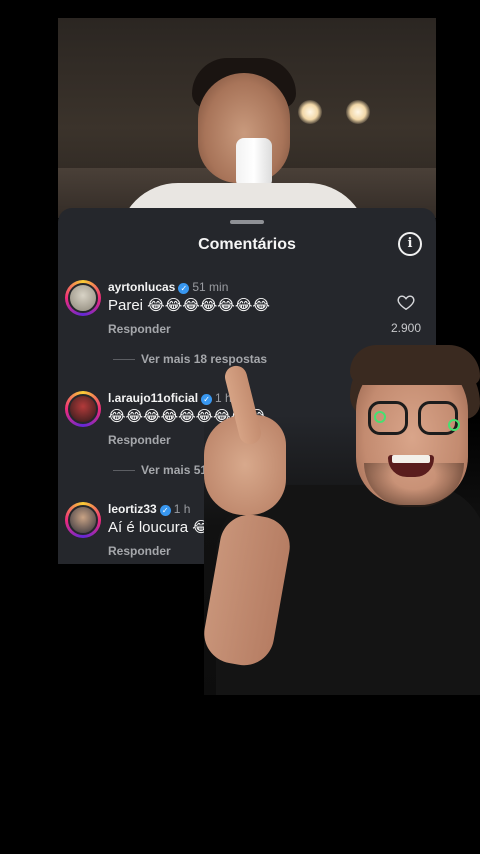 The width and height of the screenshot is (480, 854). I want to click on comment-username: leortiz33, so click(132, 509).